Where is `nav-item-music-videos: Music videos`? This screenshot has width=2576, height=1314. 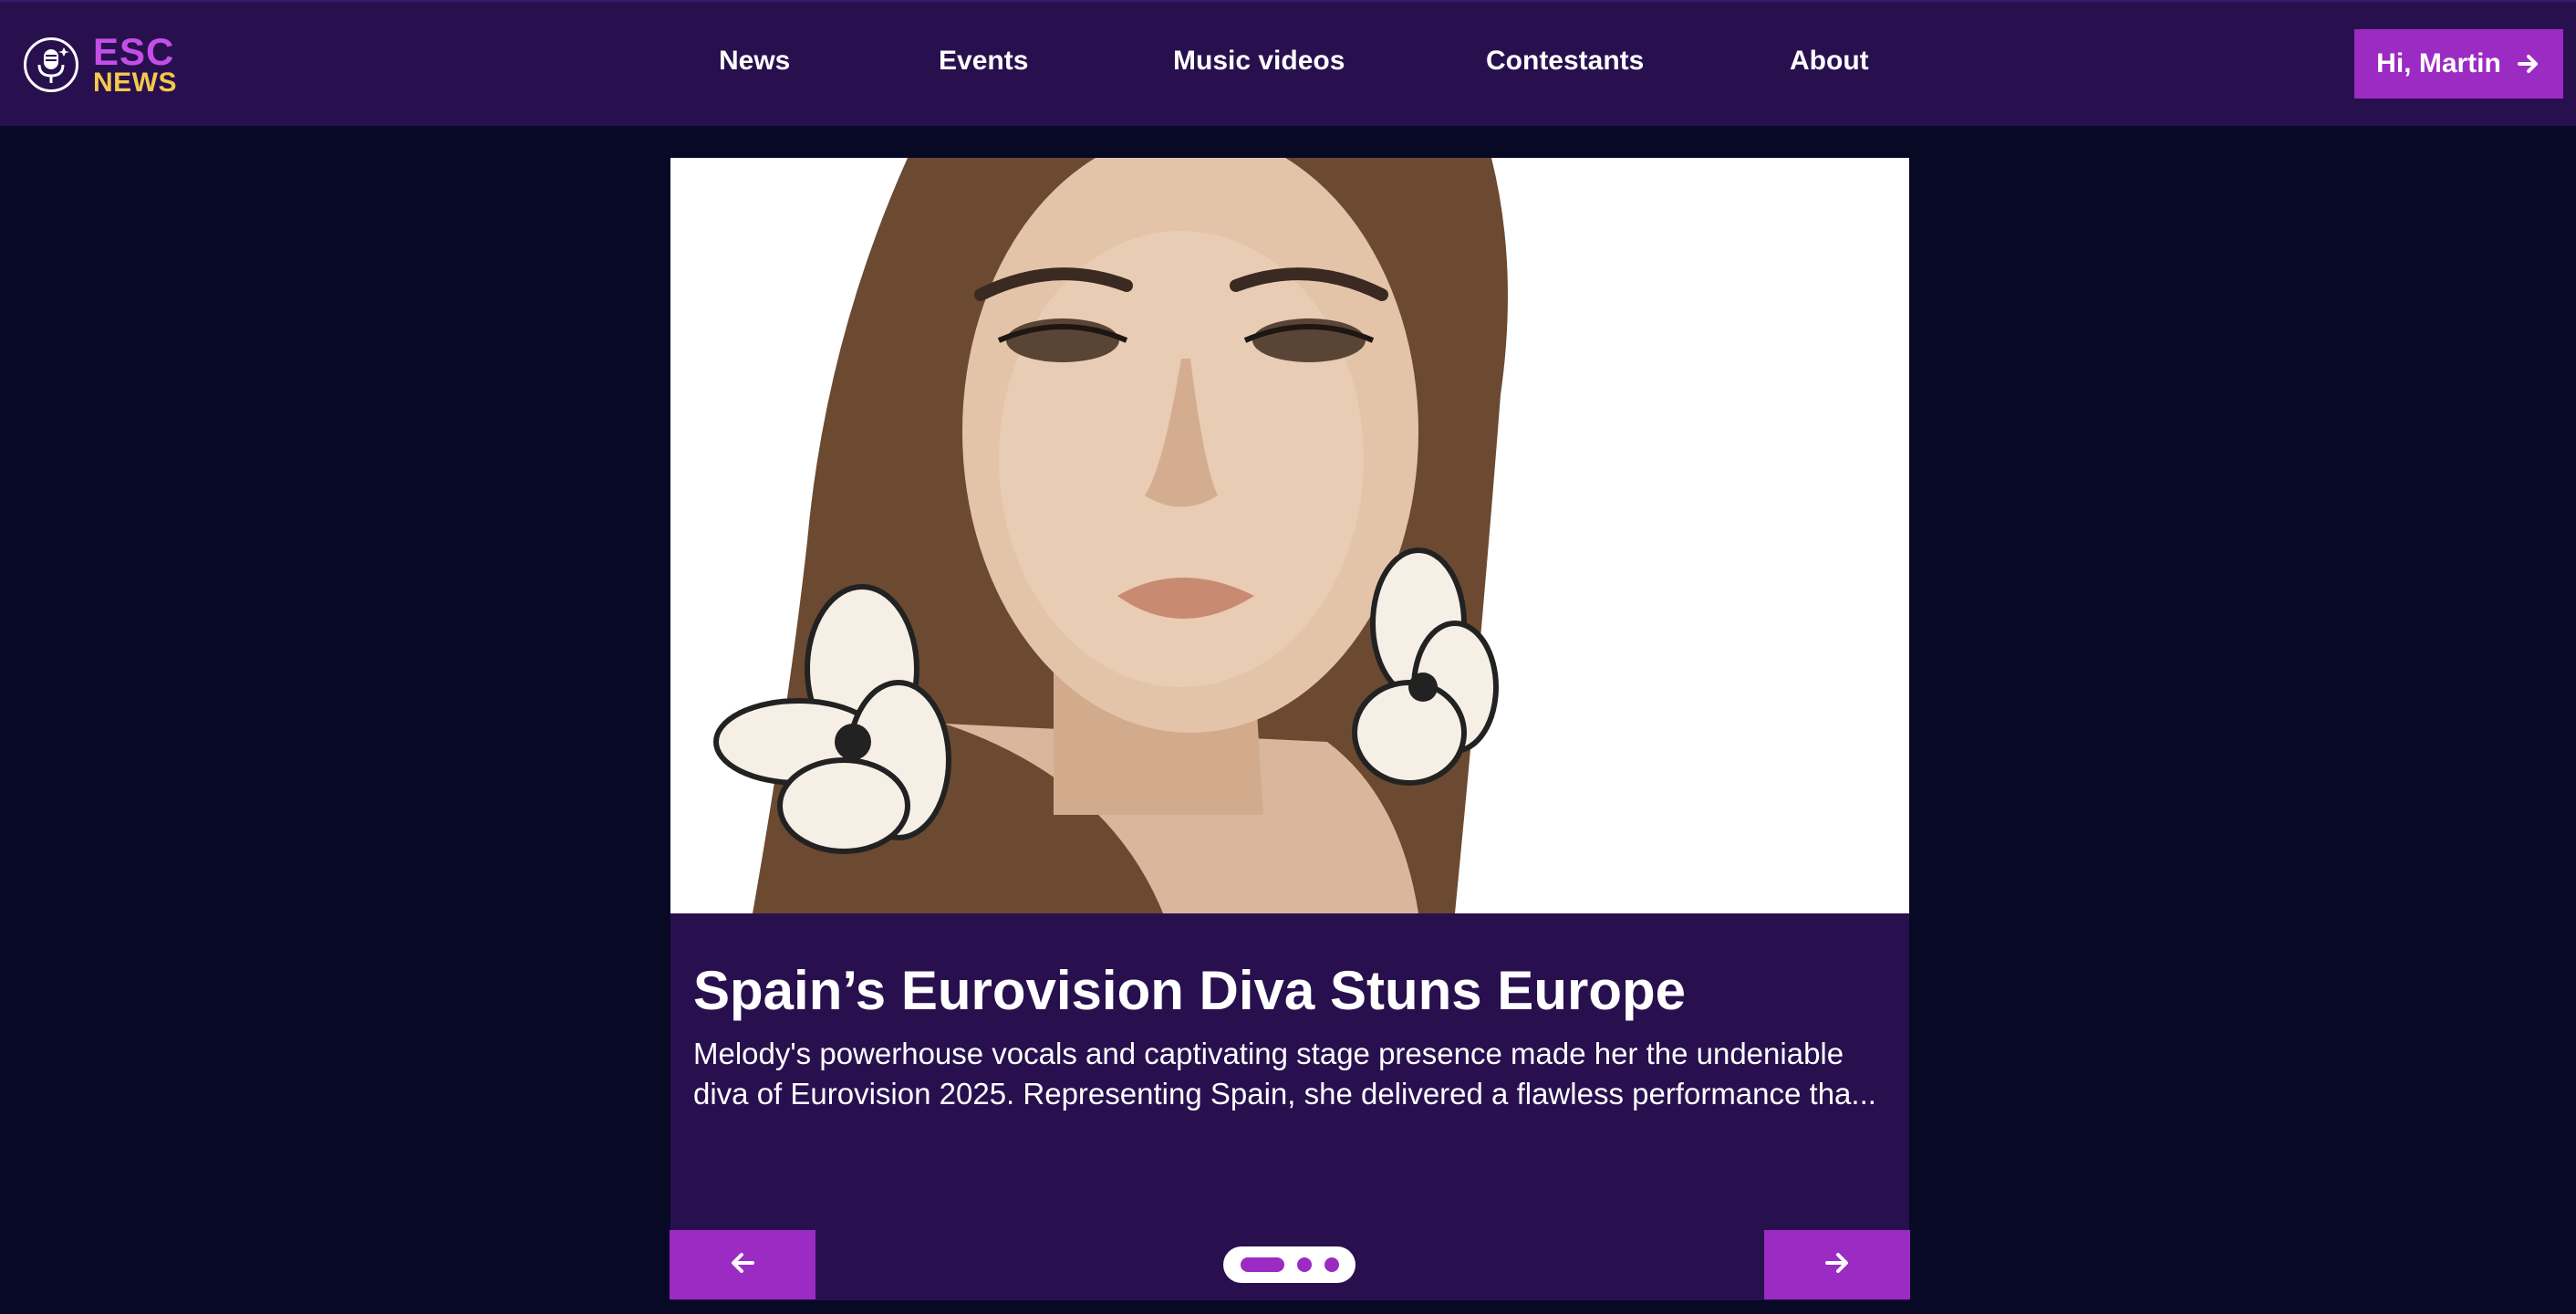
nav-item-music-videos: Music videos is located at coordinates (1259, 61).